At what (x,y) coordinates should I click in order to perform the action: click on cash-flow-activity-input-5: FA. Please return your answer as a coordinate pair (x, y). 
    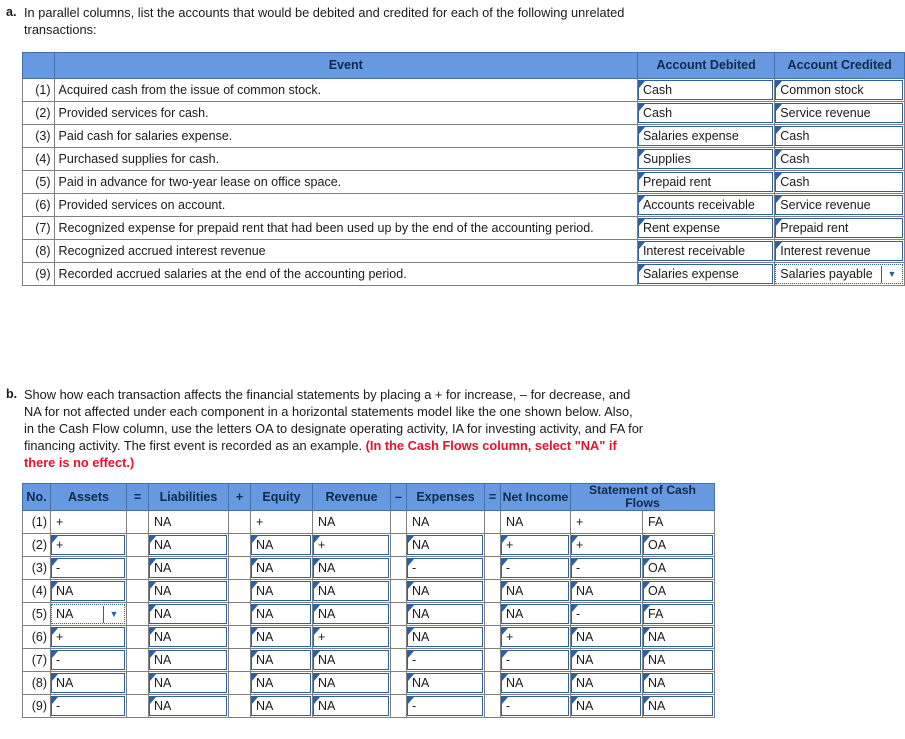
    Looking at the image, I should click on (678, 614).